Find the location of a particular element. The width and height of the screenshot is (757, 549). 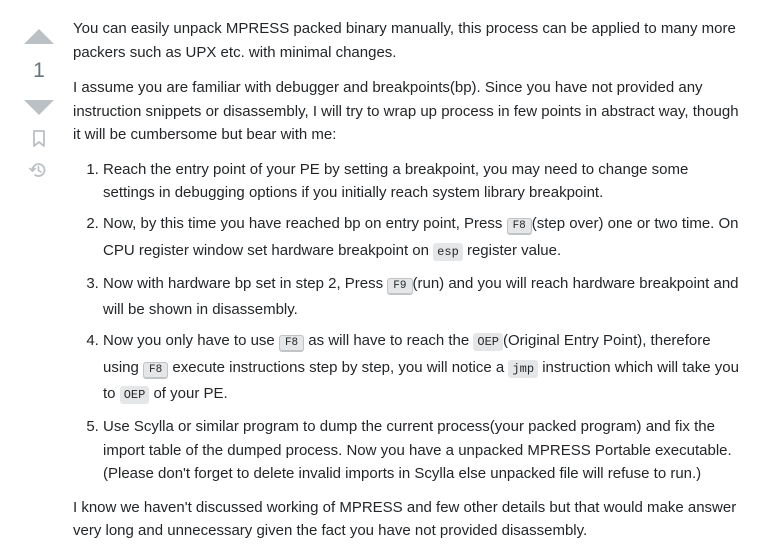

downvote-icon is located at coordinates (39, 107).